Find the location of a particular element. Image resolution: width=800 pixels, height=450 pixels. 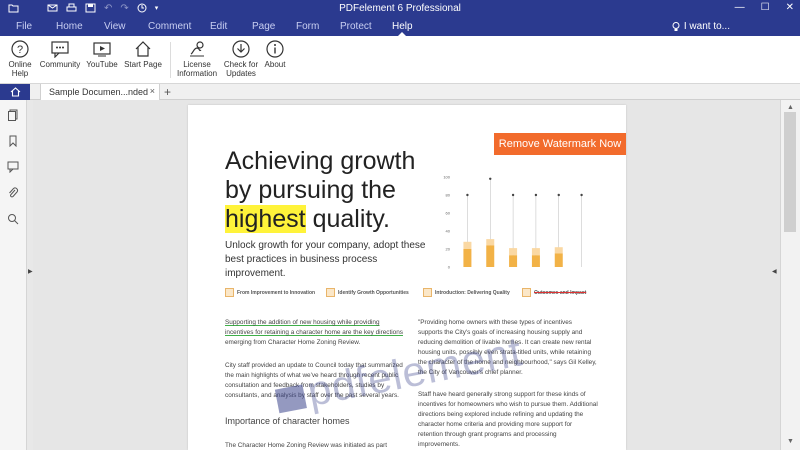

comment-icon is located at coordinates (13, 169).